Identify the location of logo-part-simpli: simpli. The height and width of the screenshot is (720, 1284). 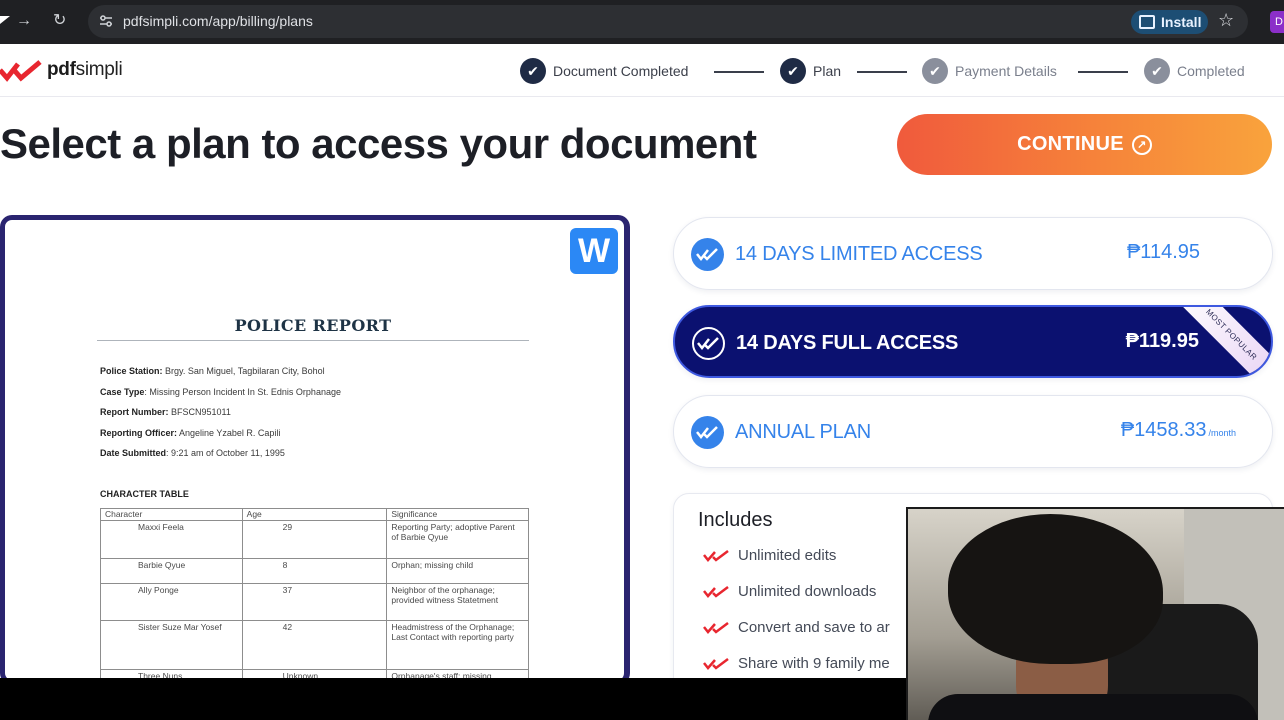
(99, 69).